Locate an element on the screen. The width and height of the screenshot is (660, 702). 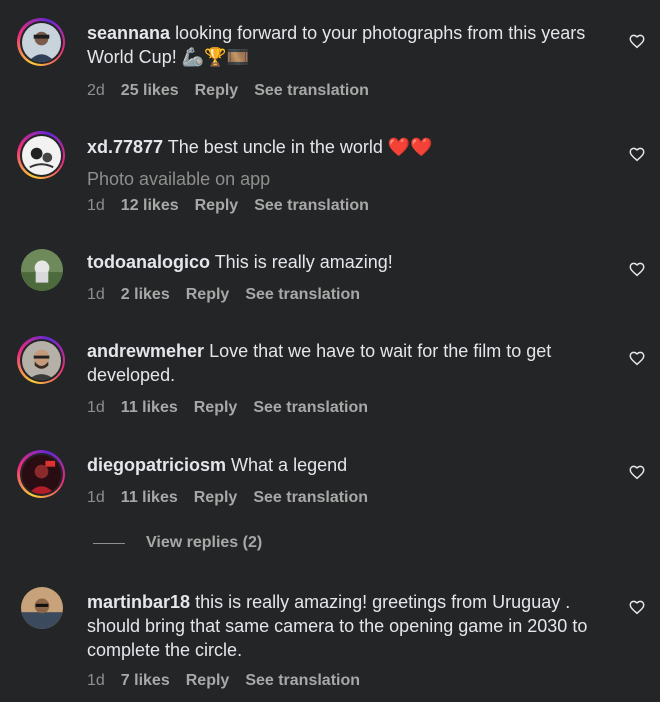
comment-meta: 1d 12 likes Reply See translation is located at coordinates (236, 206).